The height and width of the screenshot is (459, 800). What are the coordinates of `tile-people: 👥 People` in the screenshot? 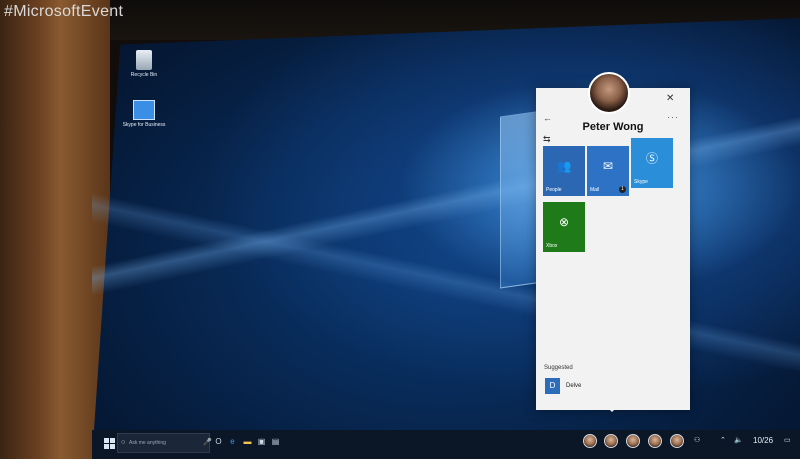 It's located at (564, 171).